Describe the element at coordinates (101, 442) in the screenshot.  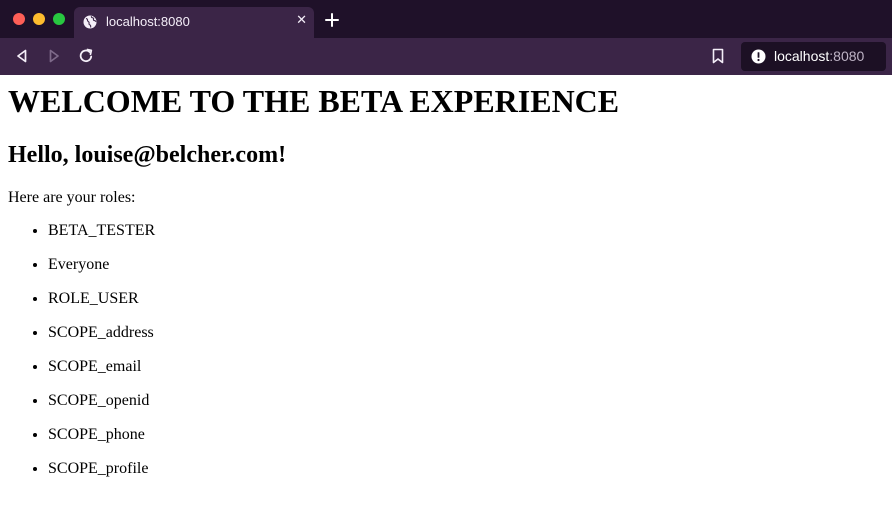
I see `role-item: SCOPE_phone` at that location.